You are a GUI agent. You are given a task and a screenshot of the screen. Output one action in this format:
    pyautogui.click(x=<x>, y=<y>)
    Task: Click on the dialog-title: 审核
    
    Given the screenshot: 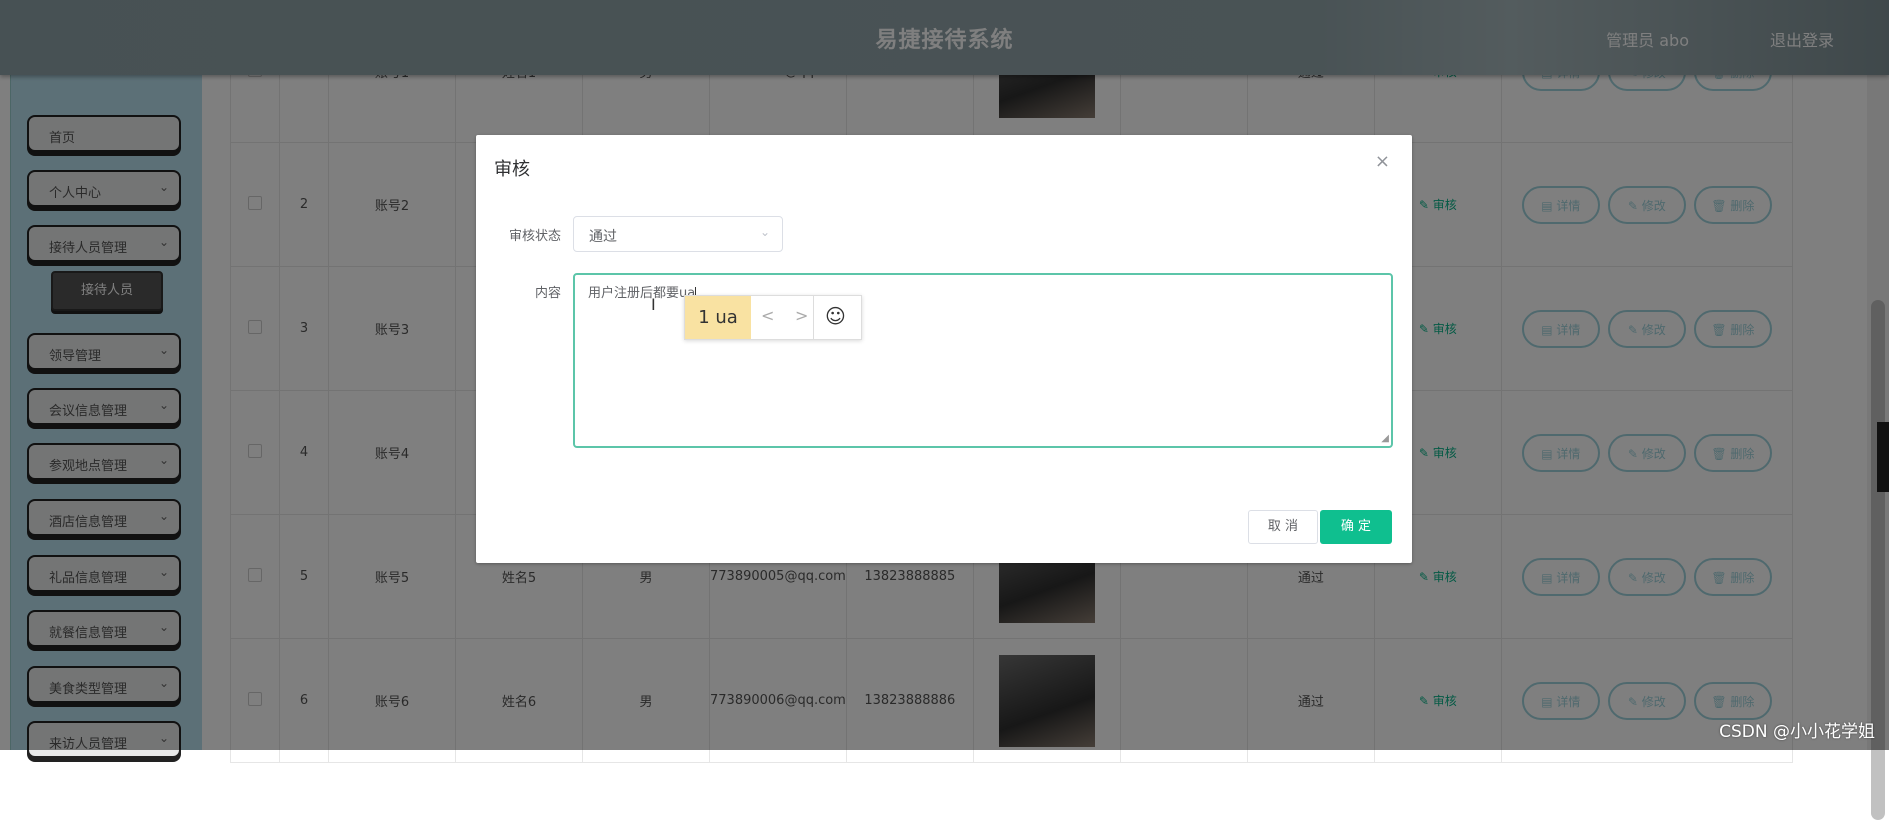 What is the action you would take?
    pyautogui.click(x=512, y=169)
    